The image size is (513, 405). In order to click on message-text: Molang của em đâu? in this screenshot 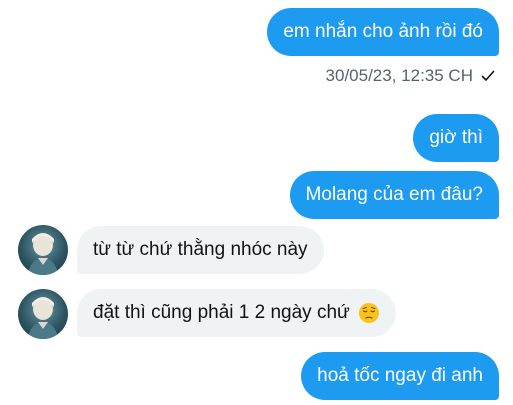, I will do `click(394, 194)`.